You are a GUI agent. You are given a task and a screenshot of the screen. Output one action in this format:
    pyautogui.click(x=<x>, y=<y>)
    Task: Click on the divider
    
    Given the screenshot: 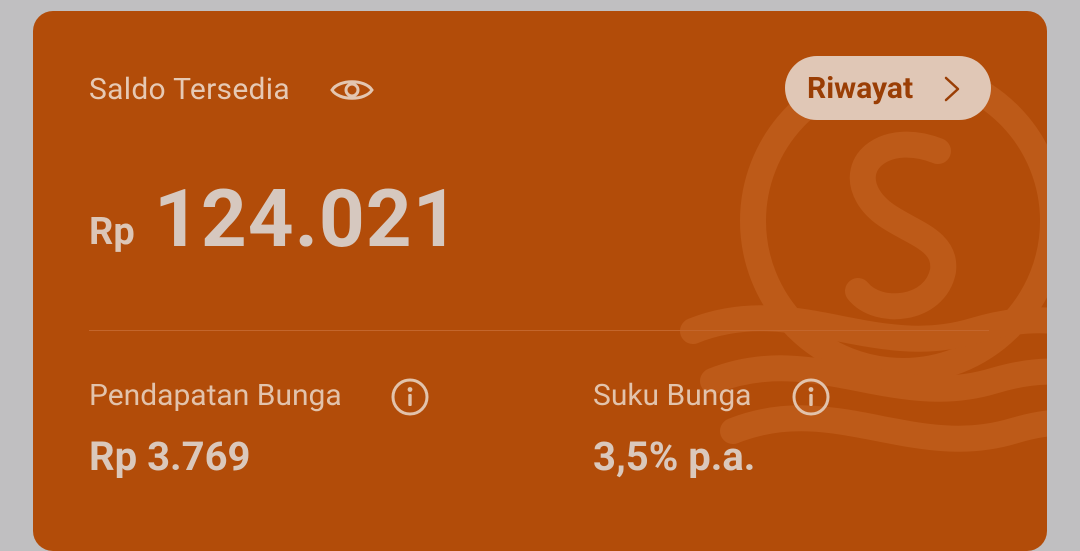 What is the action you would take?
    pyautogui.click(x=539, y=330)
    